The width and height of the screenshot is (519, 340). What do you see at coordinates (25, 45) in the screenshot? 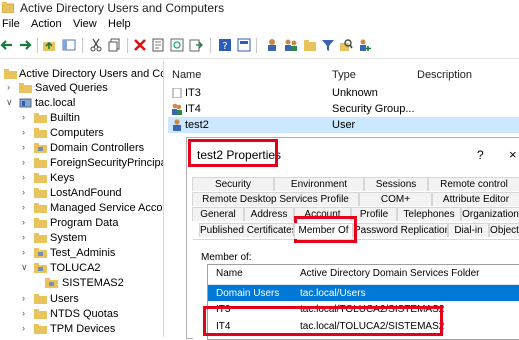
I see `forward-icon` at bounding box center [25, 45].